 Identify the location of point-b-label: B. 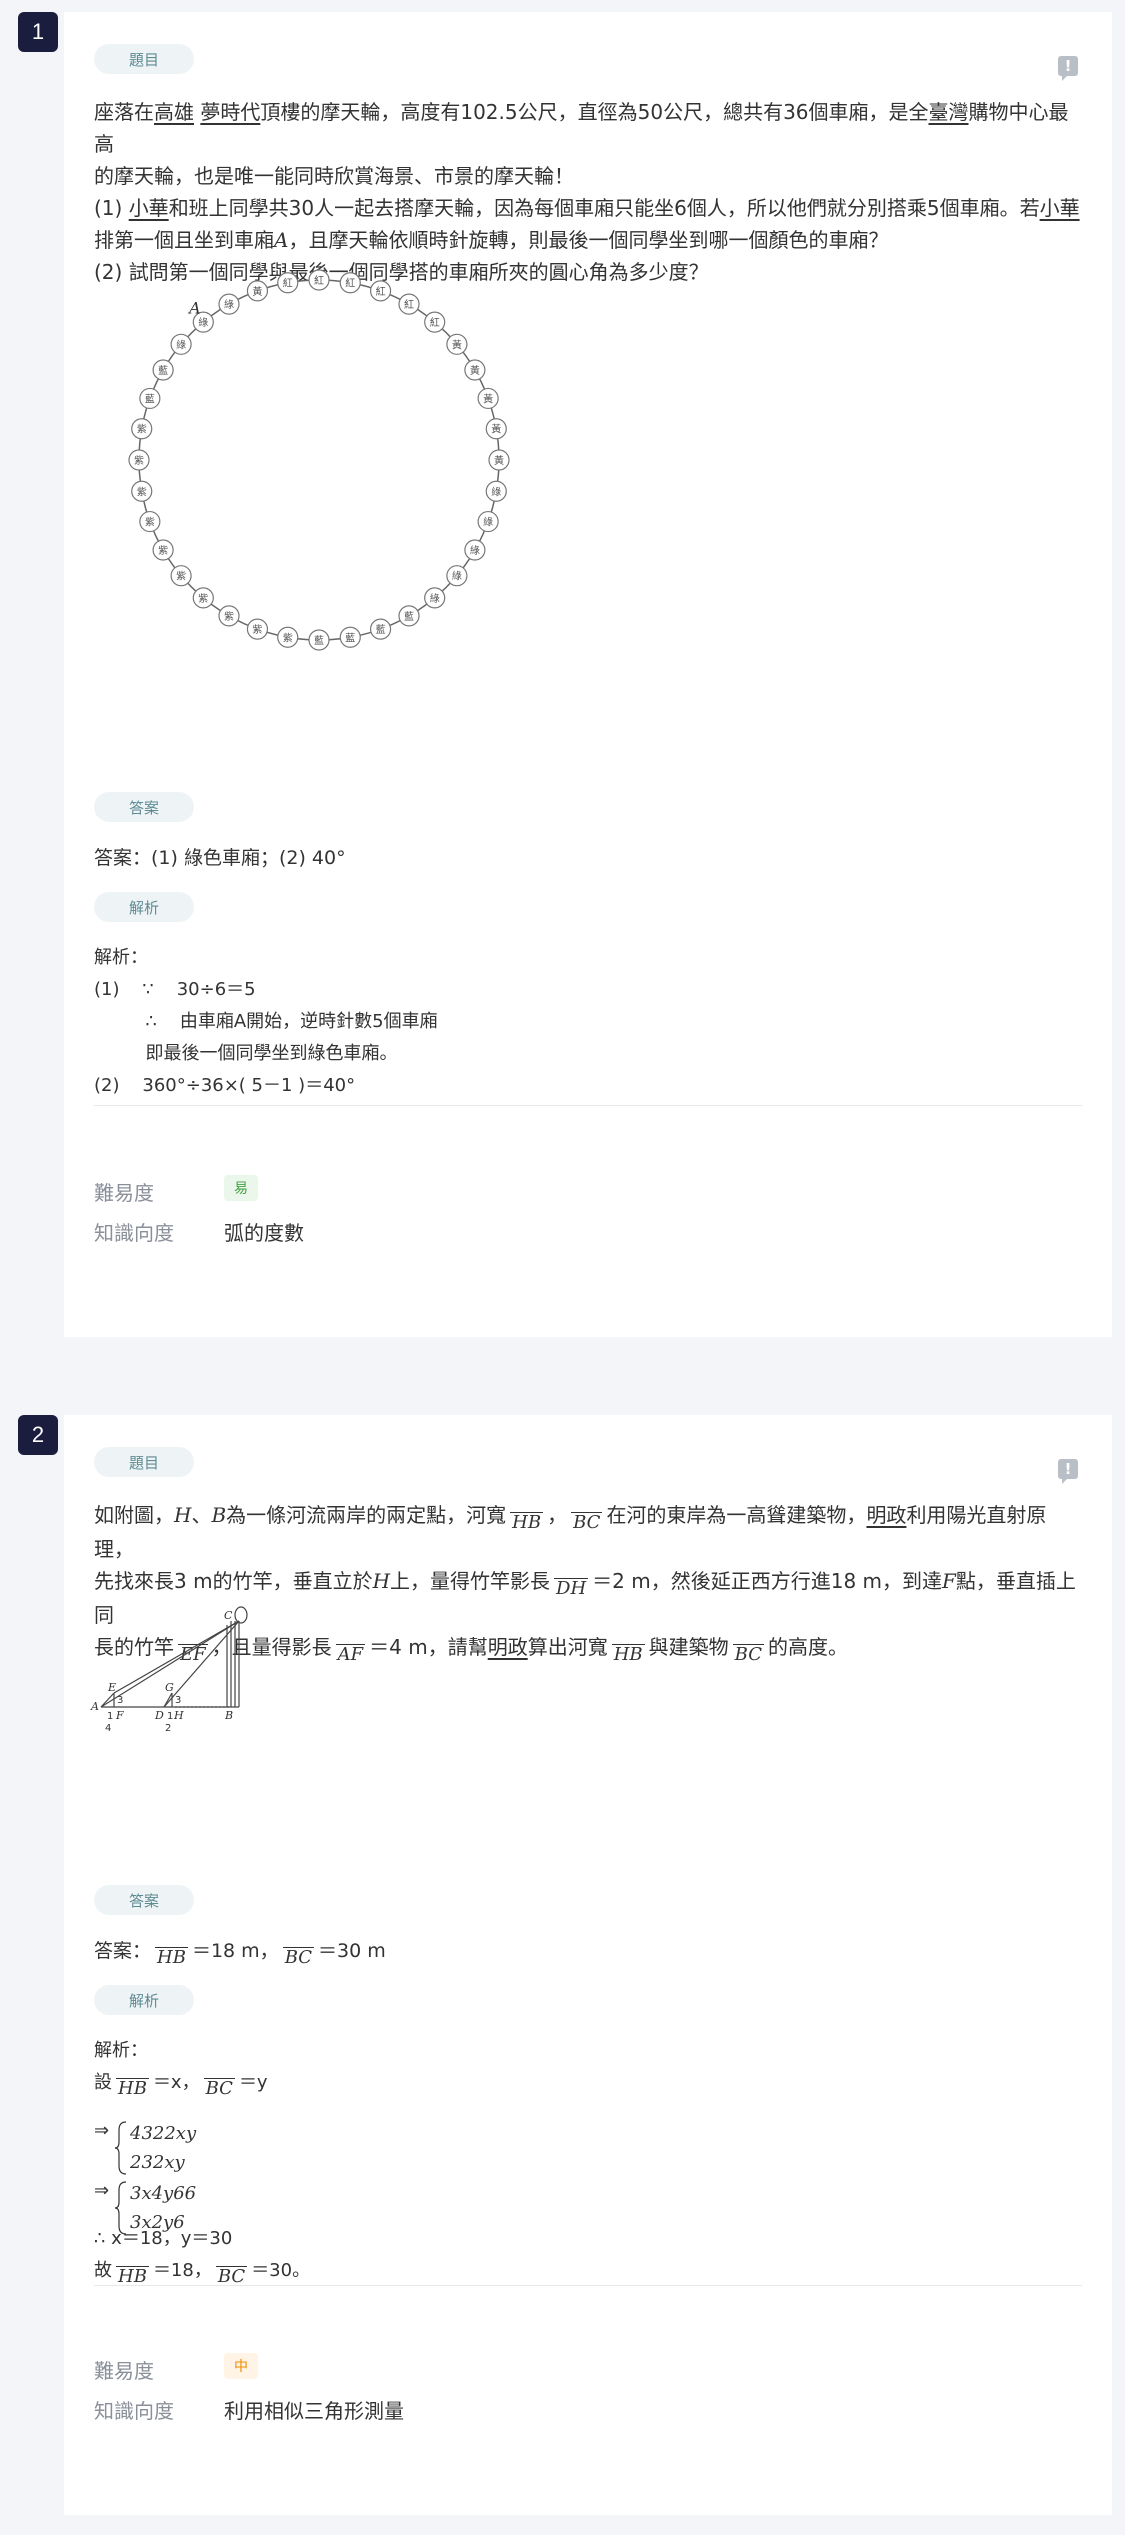
(228, 1715).